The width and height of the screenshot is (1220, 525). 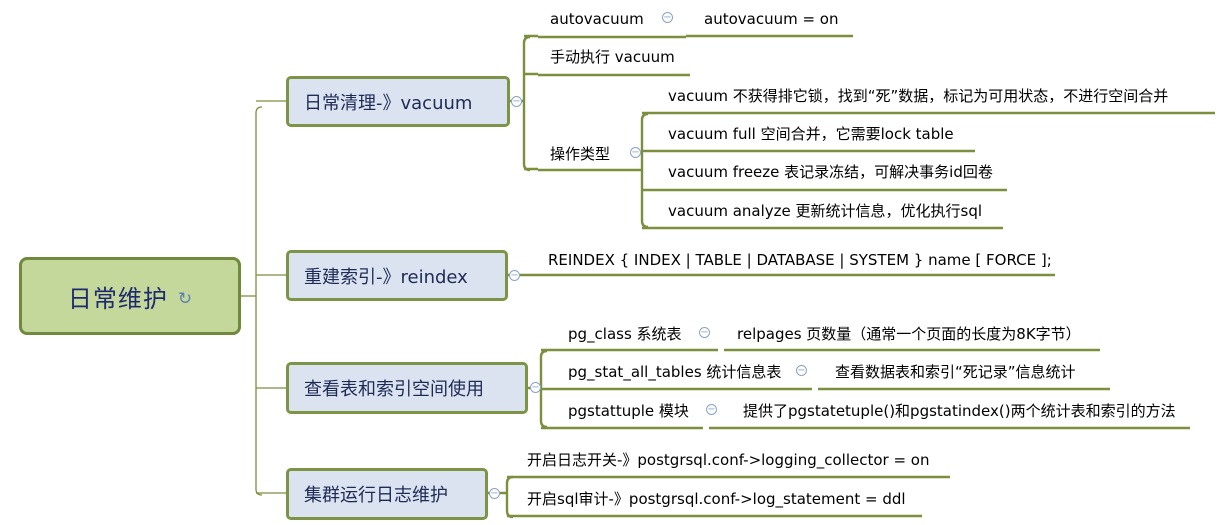 I want to click on node-dead-records: 查看数据表和索引“死记录”信息统计, so click(x=955, y=372).